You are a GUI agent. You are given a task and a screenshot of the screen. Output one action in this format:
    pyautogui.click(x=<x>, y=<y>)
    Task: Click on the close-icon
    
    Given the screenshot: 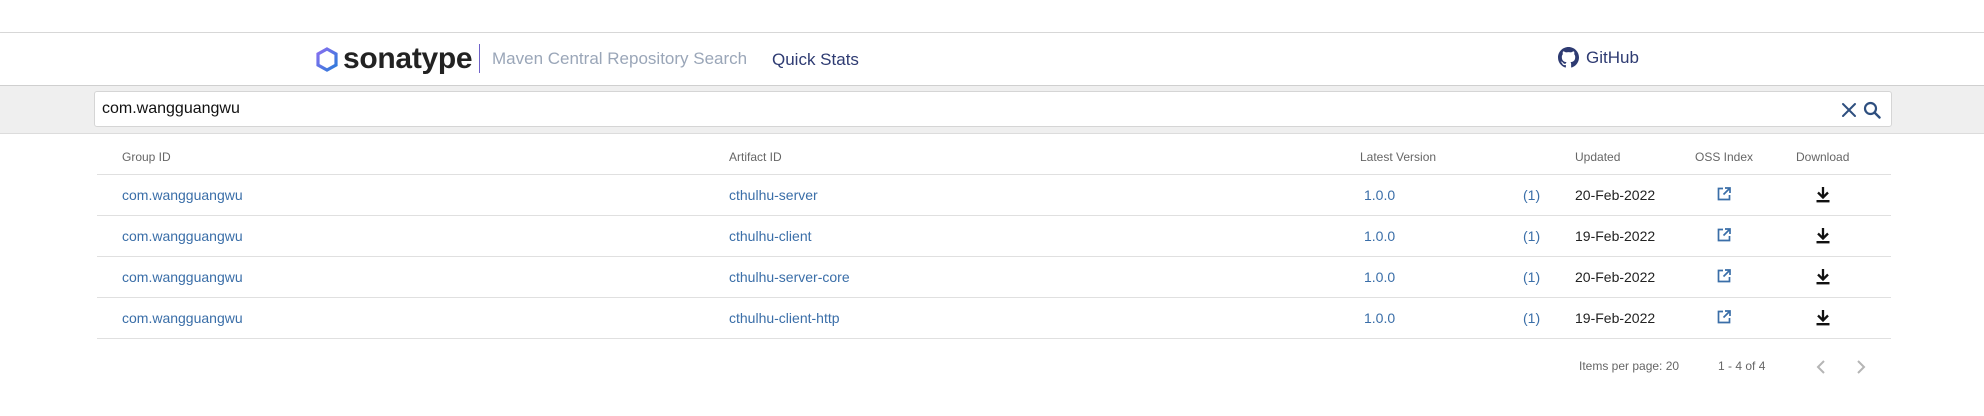 What is the action you would take?
    pyautogui.click(x=1849, y=112)
    